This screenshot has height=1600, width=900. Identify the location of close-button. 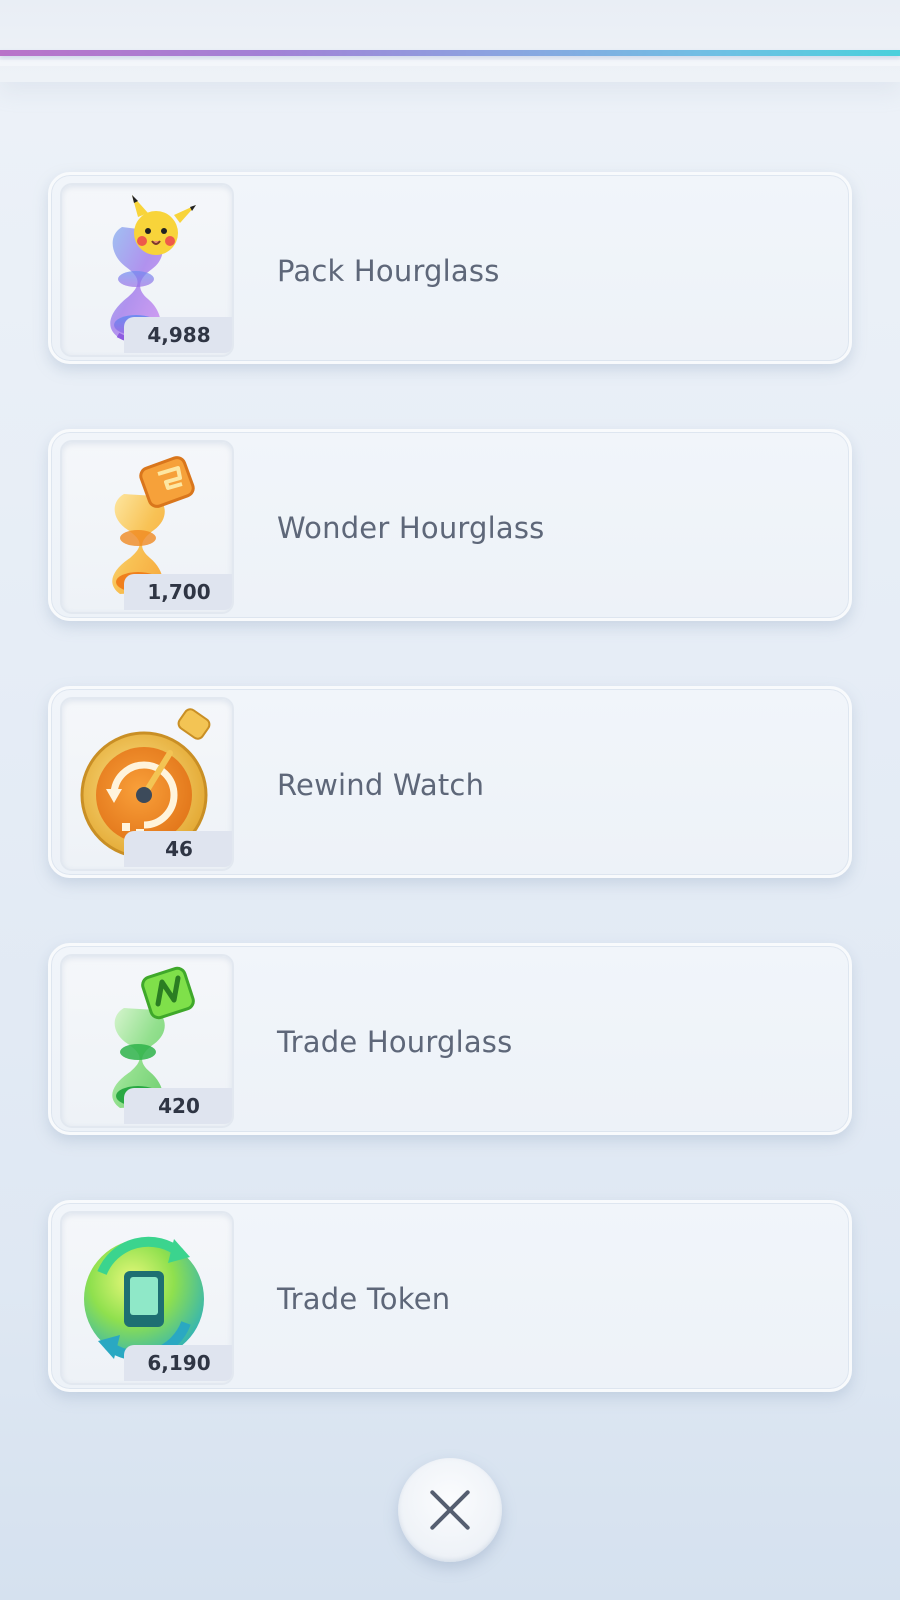
(450, 1510).